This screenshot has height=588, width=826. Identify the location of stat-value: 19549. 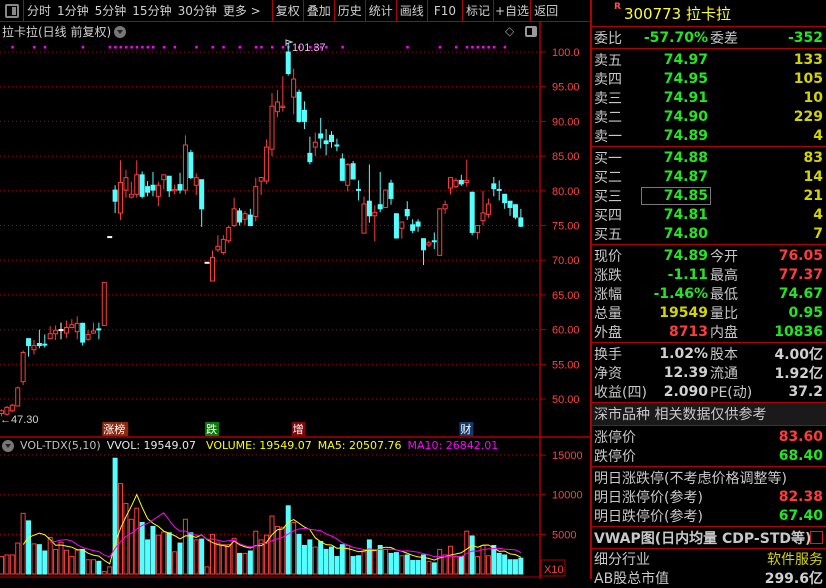
(683, 312).